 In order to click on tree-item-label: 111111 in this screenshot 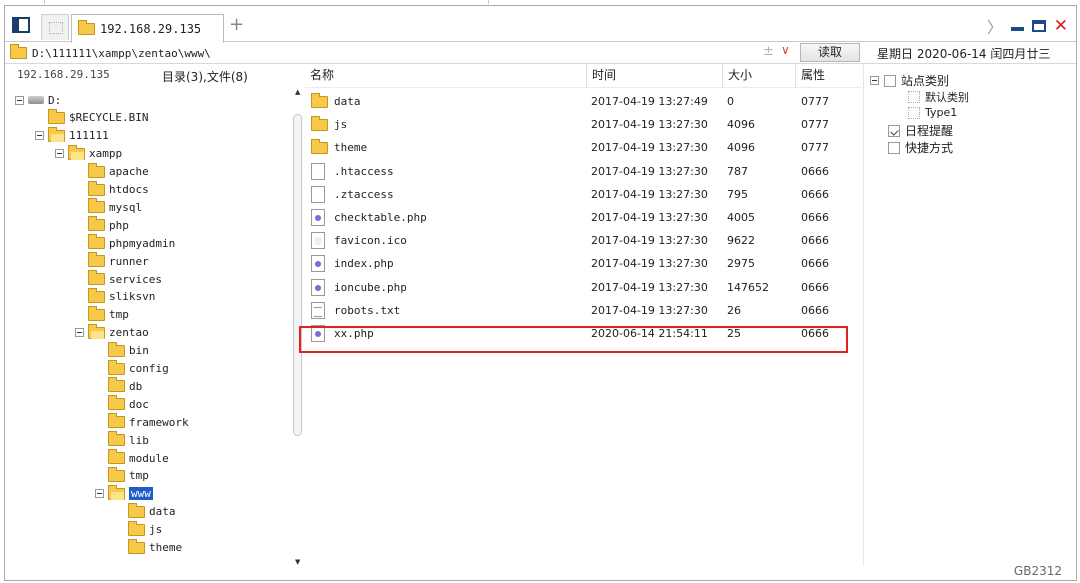, I will do `click(89, 136)`.